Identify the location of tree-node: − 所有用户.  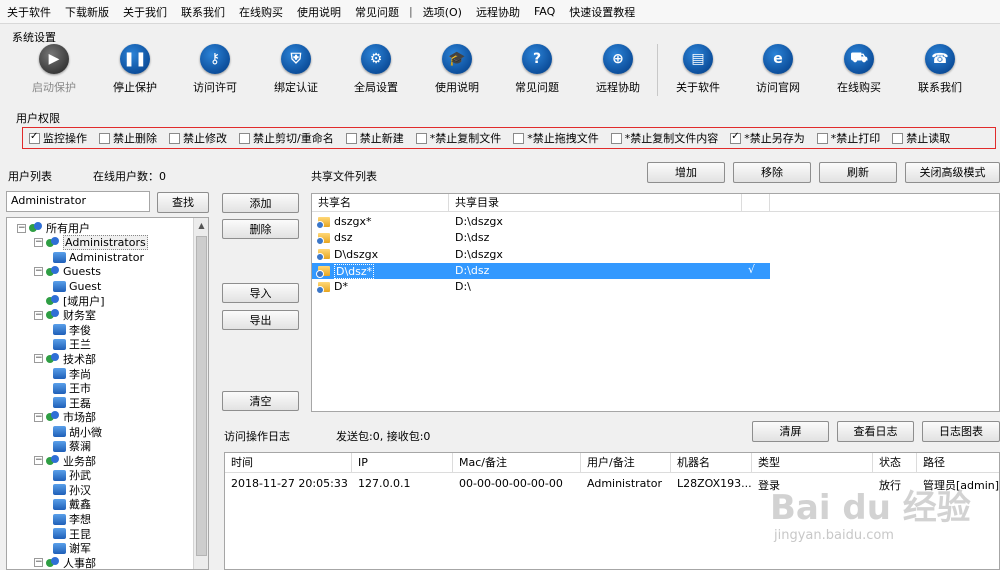
(53, 228).